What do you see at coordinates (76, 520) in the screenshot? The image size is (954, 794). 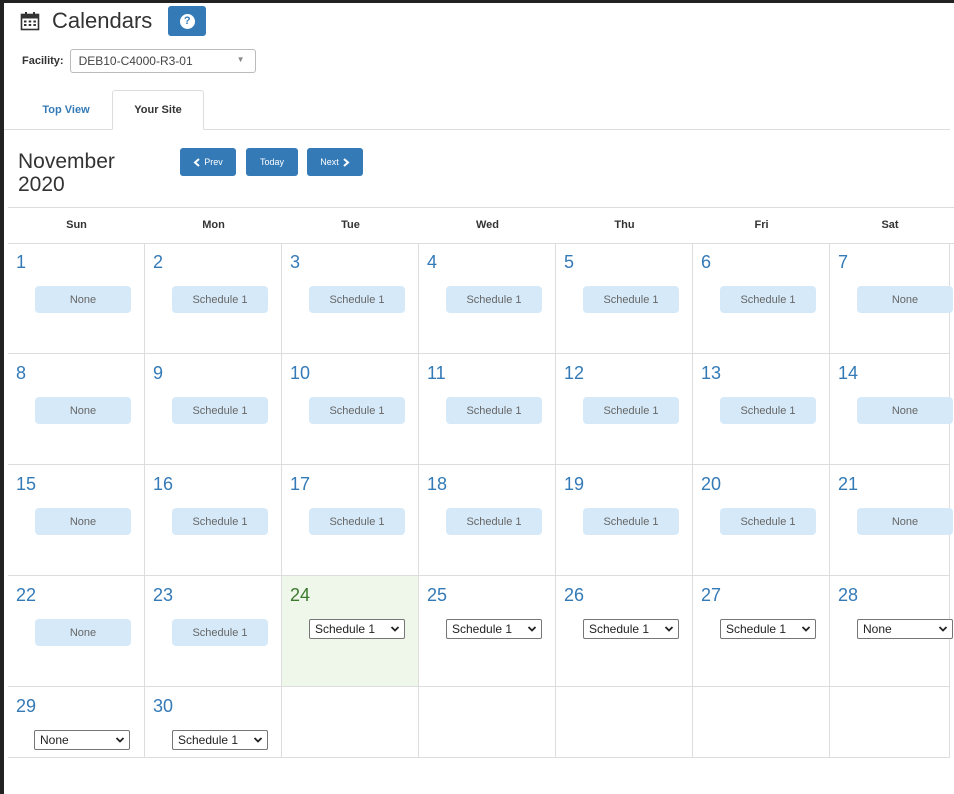 I see `day-cell: 15 None` at bounding box center [76, 520].